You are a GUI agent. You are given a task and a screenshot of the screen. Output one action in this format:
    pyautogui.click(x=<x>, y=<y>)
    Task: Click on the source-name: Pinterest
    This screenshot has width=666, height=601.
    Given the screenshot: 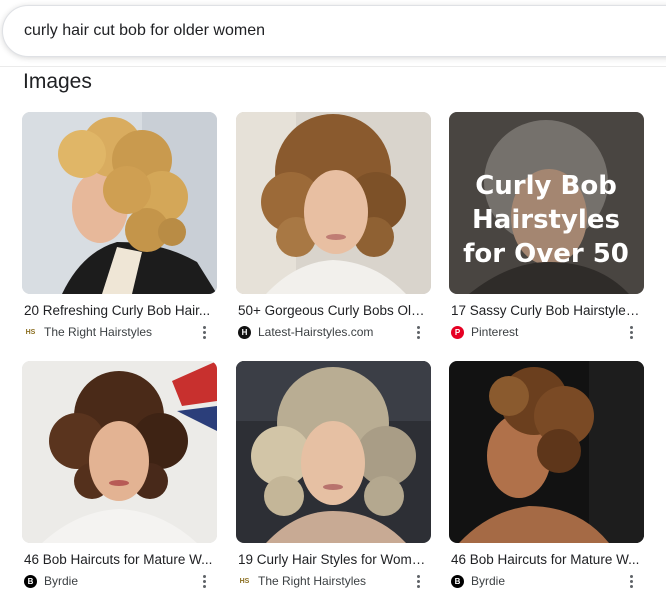 What is the action you would take?
    pyautogui.click(x=495, y=332)
    